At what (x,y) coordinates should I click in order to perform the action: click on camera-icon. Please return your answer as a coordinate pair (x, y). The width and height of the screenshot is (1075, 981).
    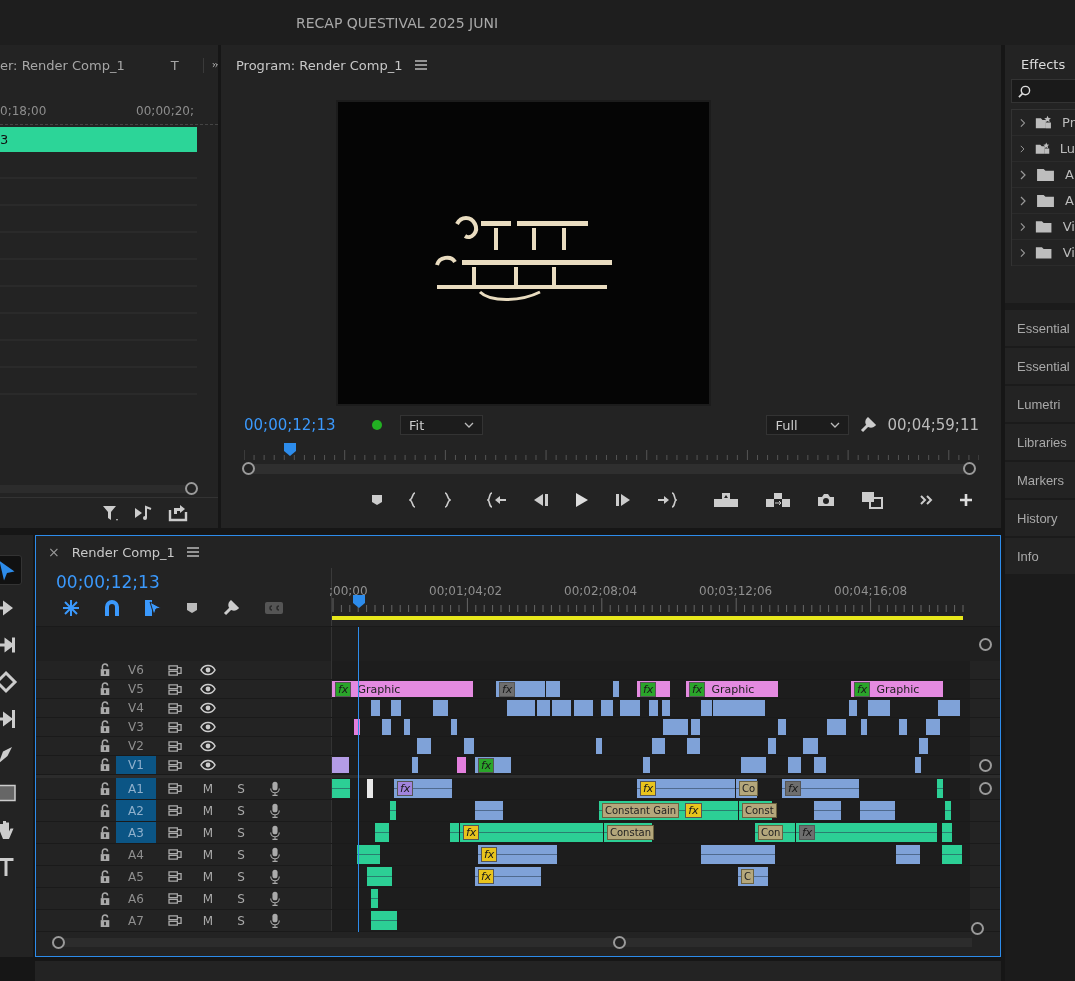
    Looking at the image, I should click on (826, 500).